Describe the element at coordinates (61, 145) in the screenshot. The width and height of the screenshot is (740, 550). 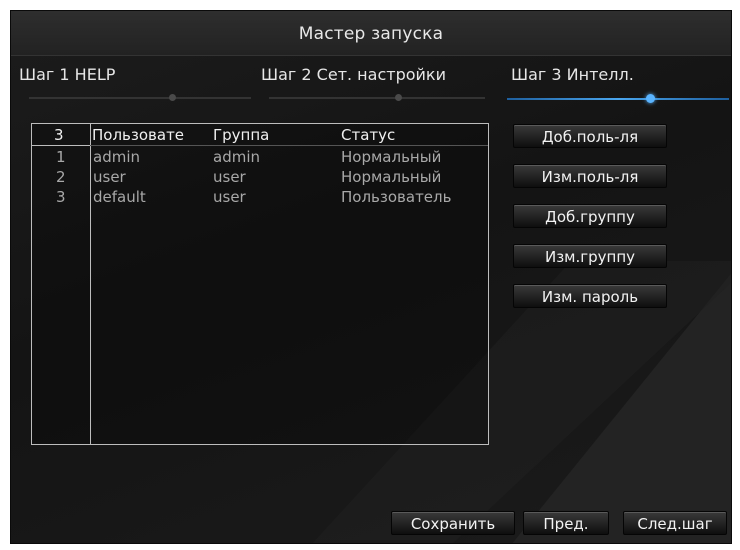
I see `table-header-divider` at that location.